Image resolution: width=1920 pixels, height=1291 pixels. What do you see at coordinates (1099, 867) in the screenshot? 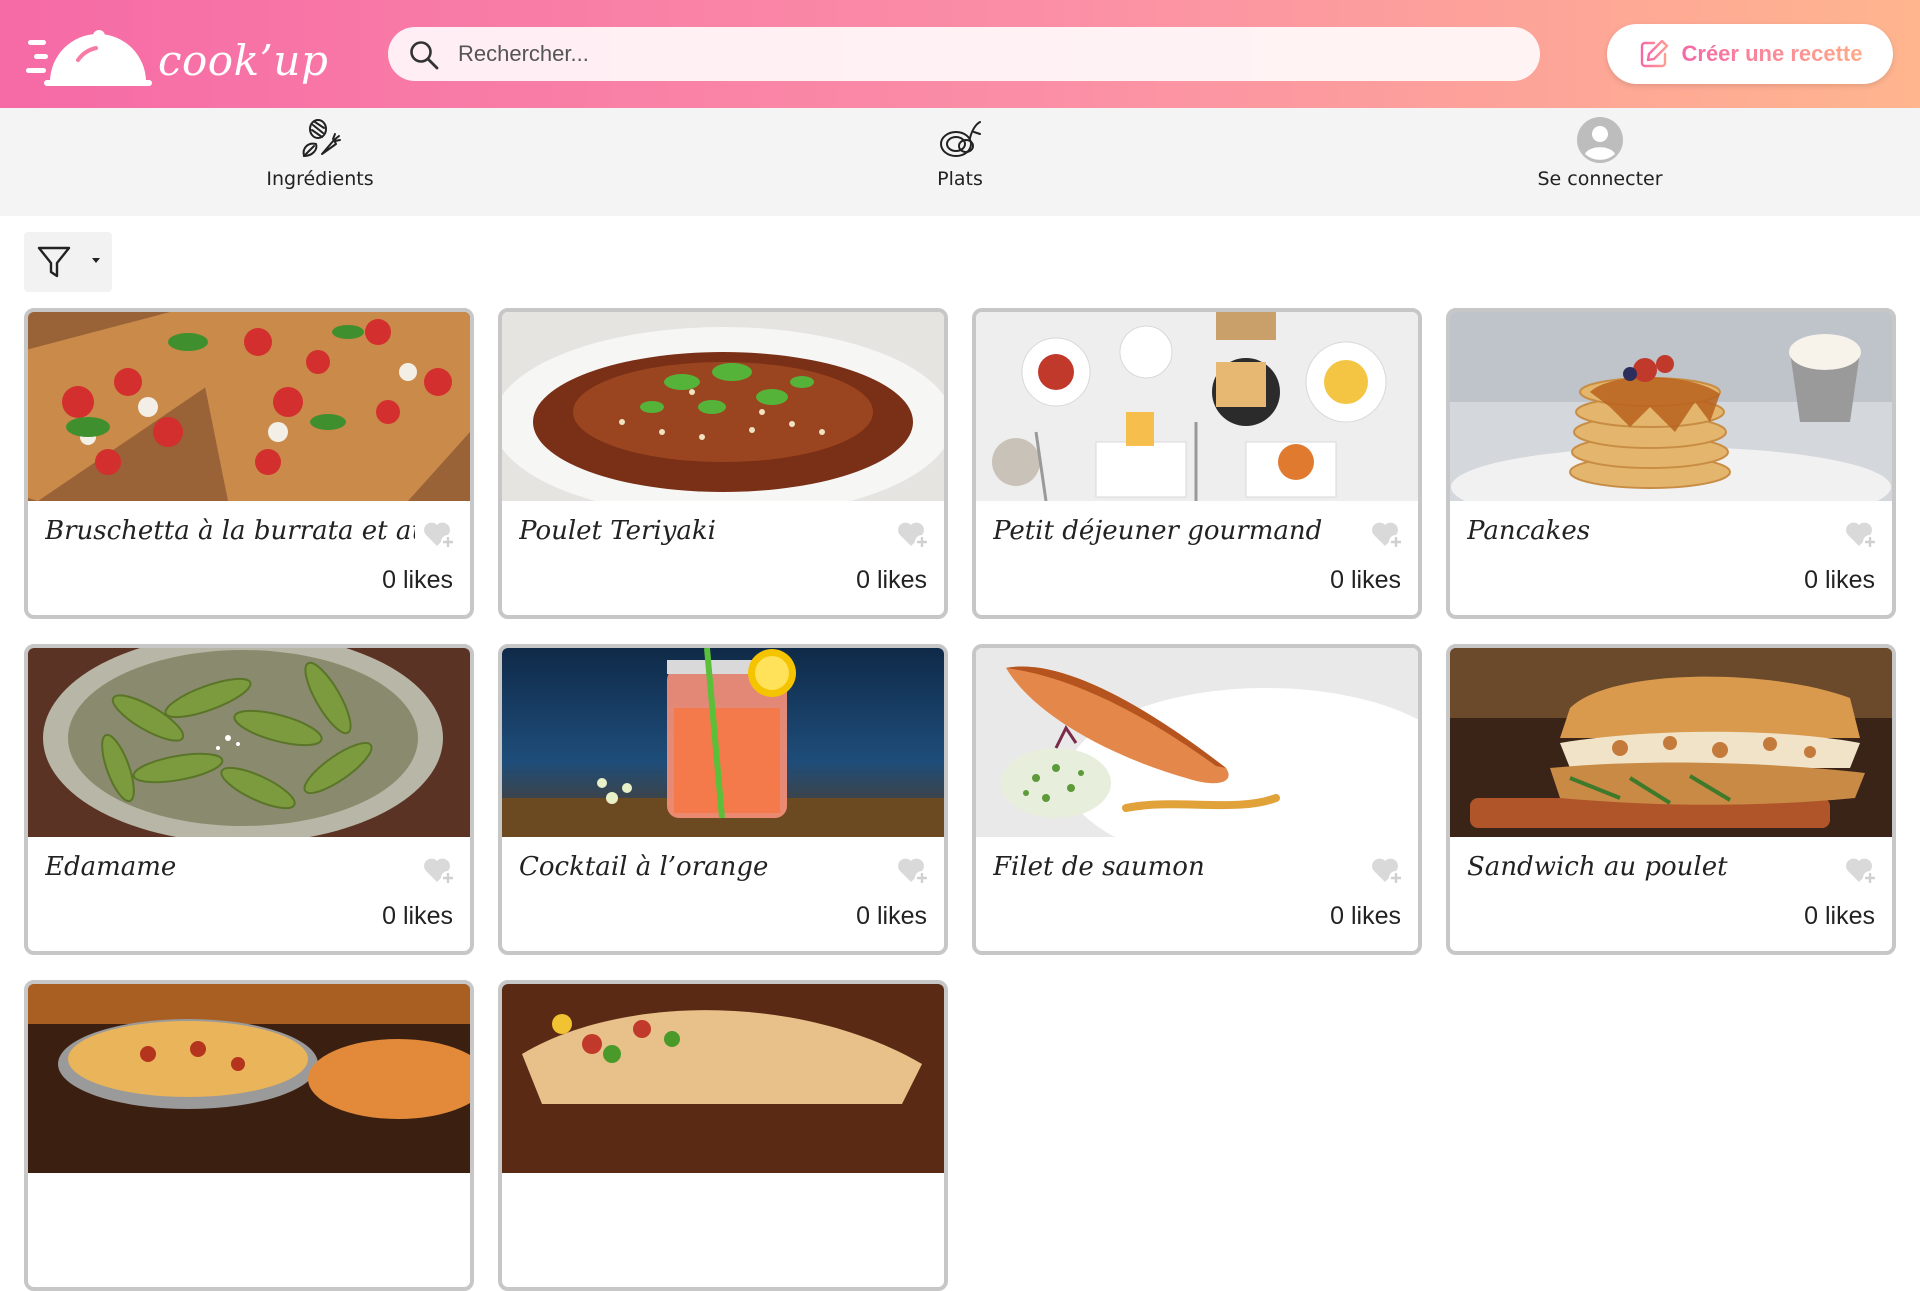
I see `recipe-title: Filet de saumon` at bounding box center [1099, 867].